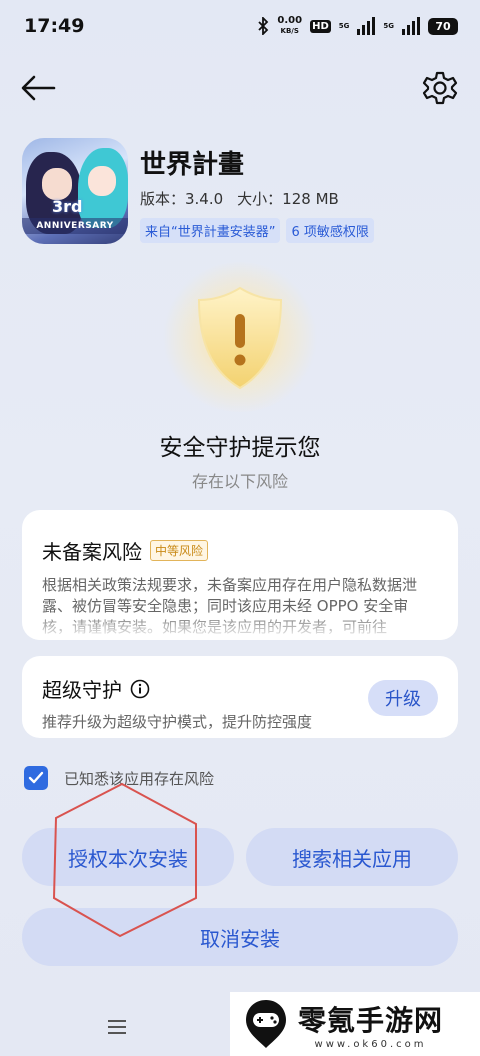  Describe the element at coordinates (139, 778) in the screenshot. I see `acknowledge-label: 已知悉该应用存在风险` at that location.